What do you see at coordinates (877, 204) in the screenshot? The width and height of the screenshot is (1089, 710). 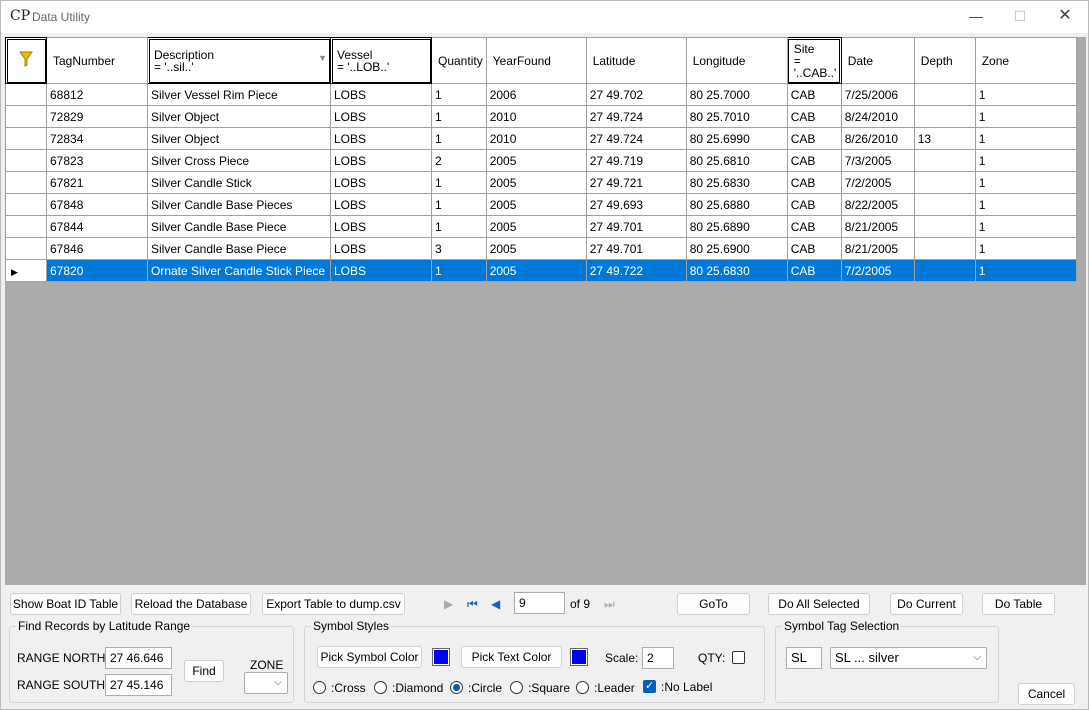 I see `cell-date: 8/22/2005` at bounding box center [877, 204].